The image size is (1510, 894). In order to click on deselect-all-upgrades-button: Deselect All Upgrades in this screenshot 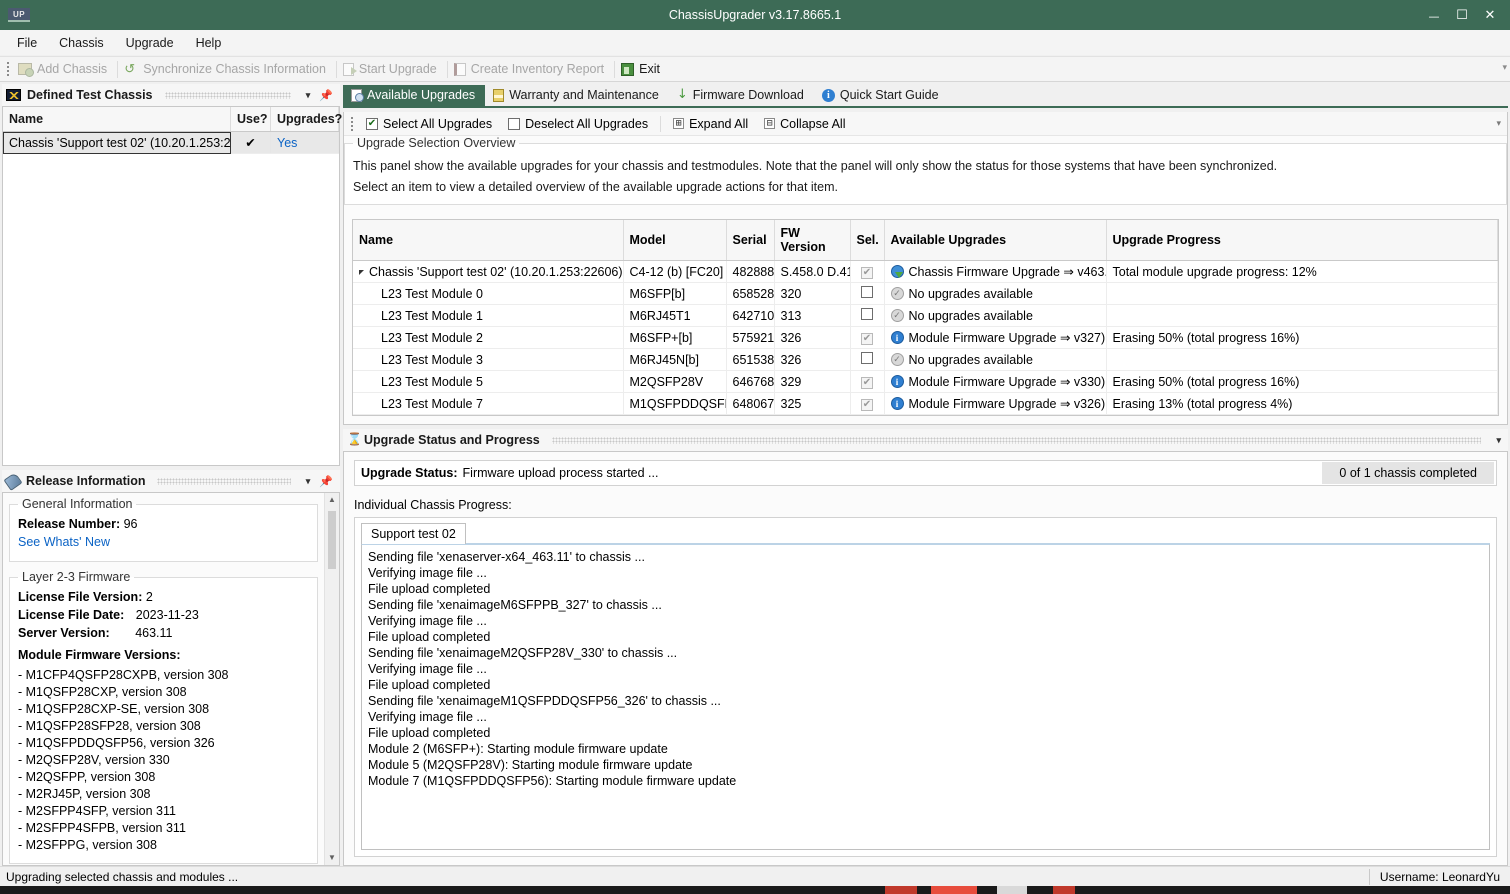, I will do `click(578, 124)`.